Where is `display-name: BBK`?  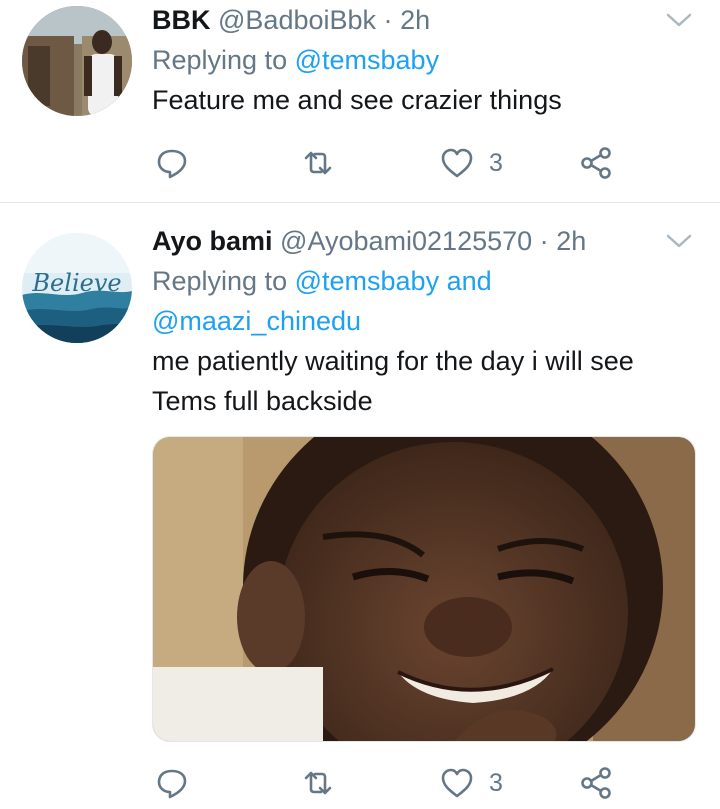 display-name: BBK is located at coordinates (181, 20).